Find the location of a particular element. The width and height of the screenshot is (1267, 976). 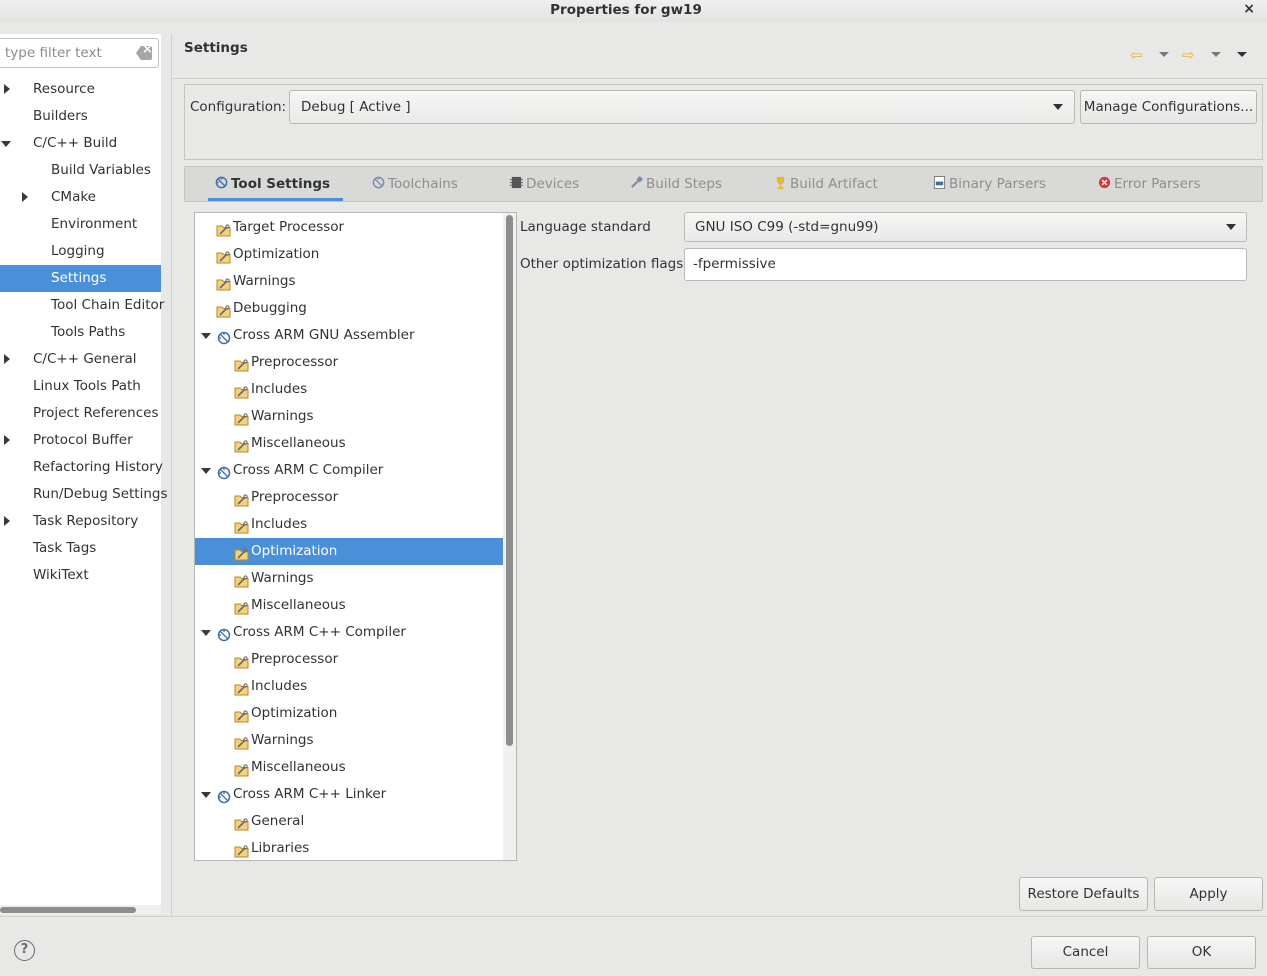

sidebar-item-tools-paths: Tools Paths is located at coordinates (80, 332).